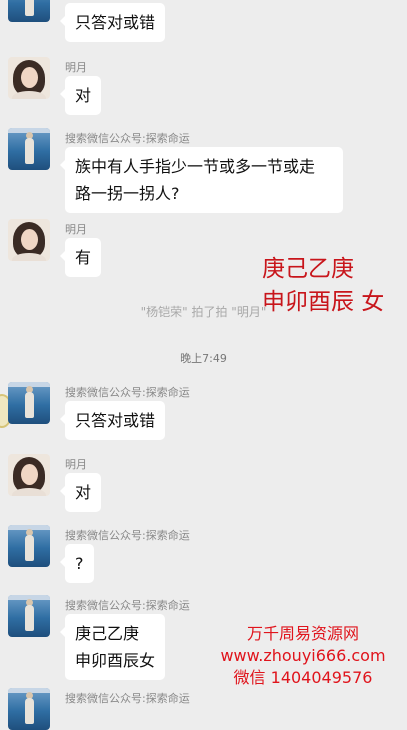 This screenshot has height=730, width=407. Describe the element at coordinates (302, 633) in the screenshot. I see `watermark-line: 万千周易资源网` at that location.